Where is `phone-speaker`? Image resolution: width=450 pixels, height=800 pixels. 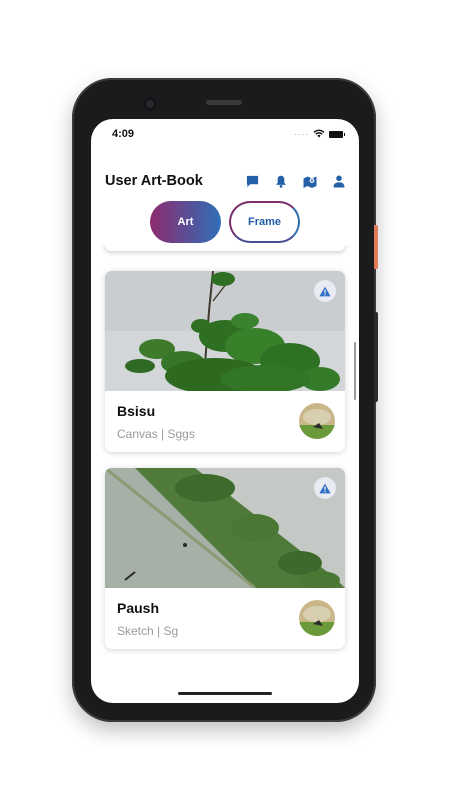 phone-speaker is located at coordinates (224, 102).